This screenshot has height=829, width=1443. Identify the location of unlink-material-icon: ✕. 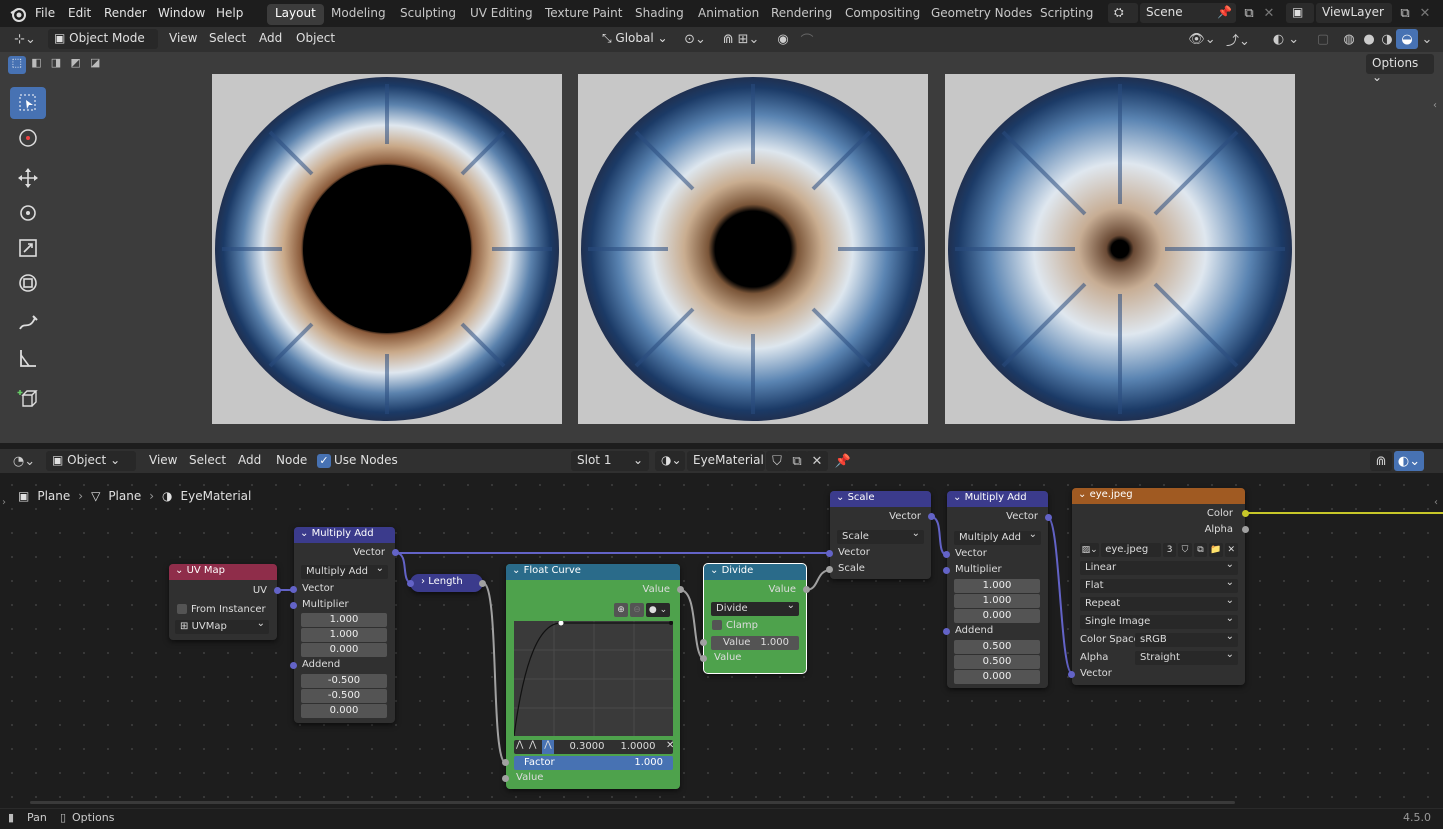
(817, 461).